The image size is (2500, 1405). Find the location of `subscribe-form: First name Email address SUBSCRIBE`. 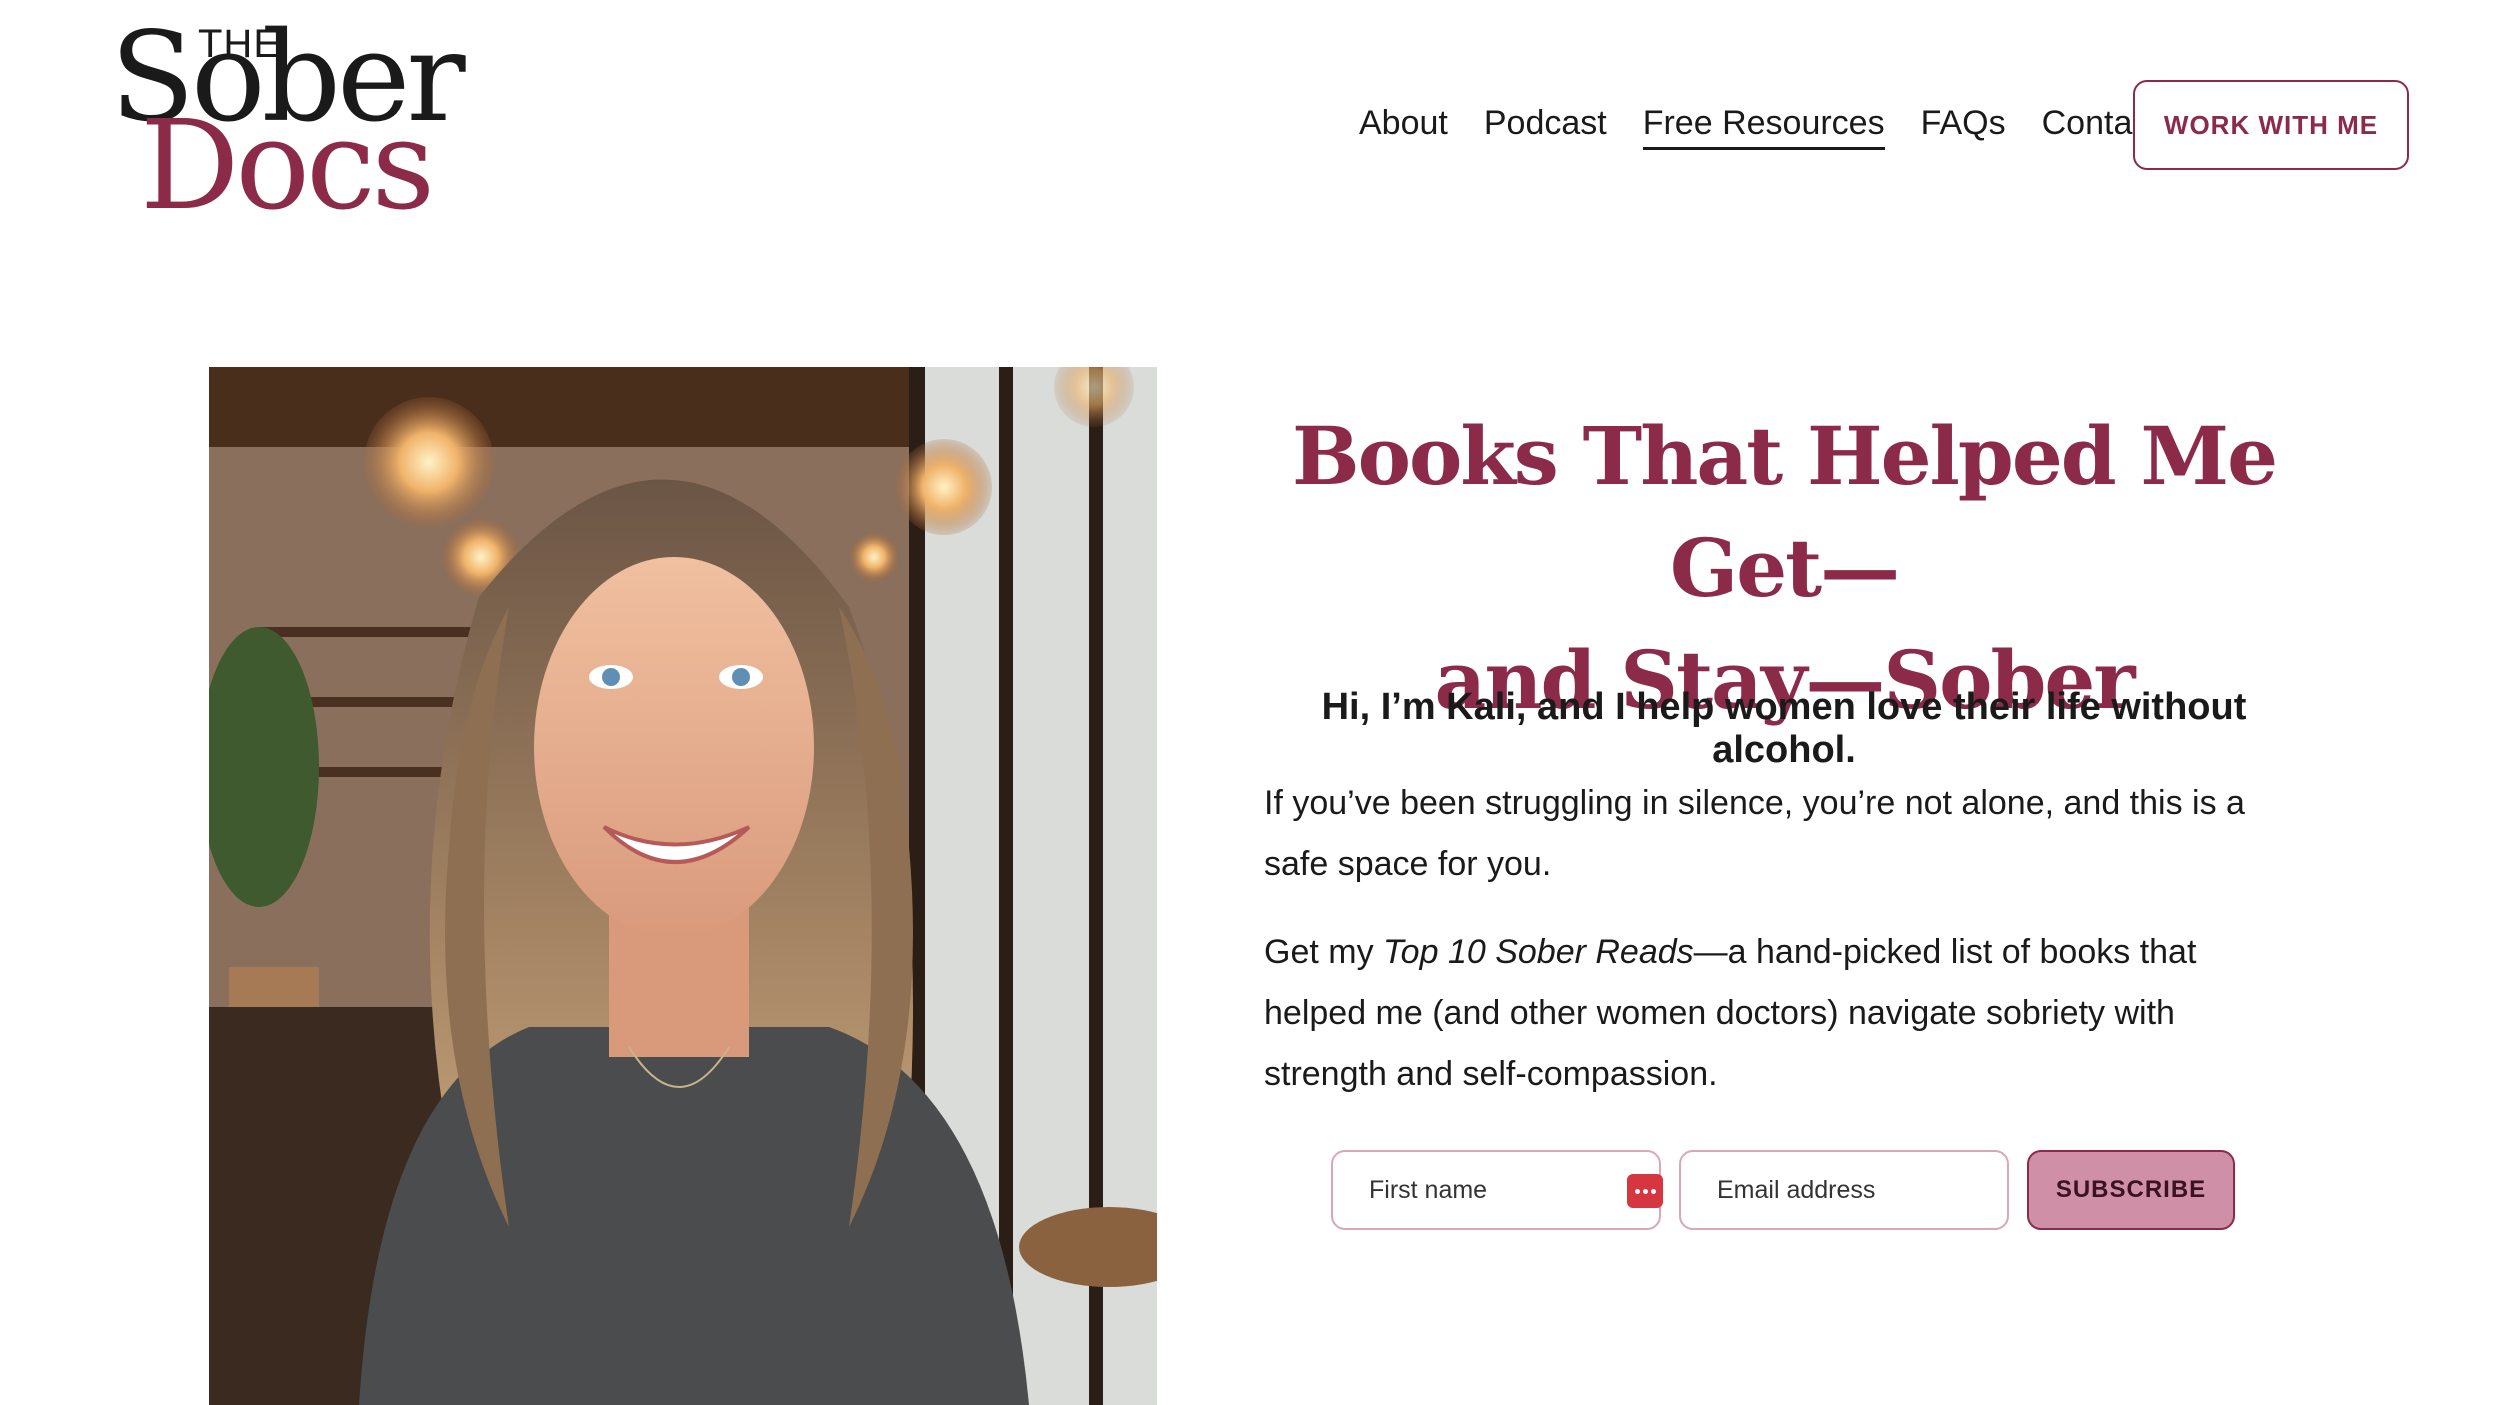

subscribe-form: First name Email address SUBSCRIBE is located at coordinates (1783, 1190).